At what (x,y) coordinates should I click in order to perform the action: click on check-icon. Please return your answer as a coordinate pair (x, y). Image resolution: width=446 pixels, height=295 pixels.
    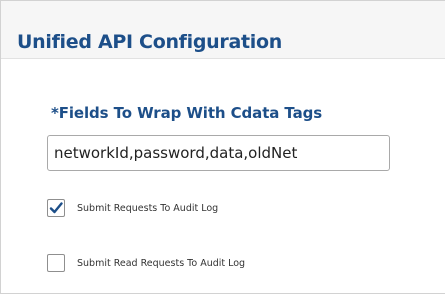
    Looking at the image, I should click on (56, 208).